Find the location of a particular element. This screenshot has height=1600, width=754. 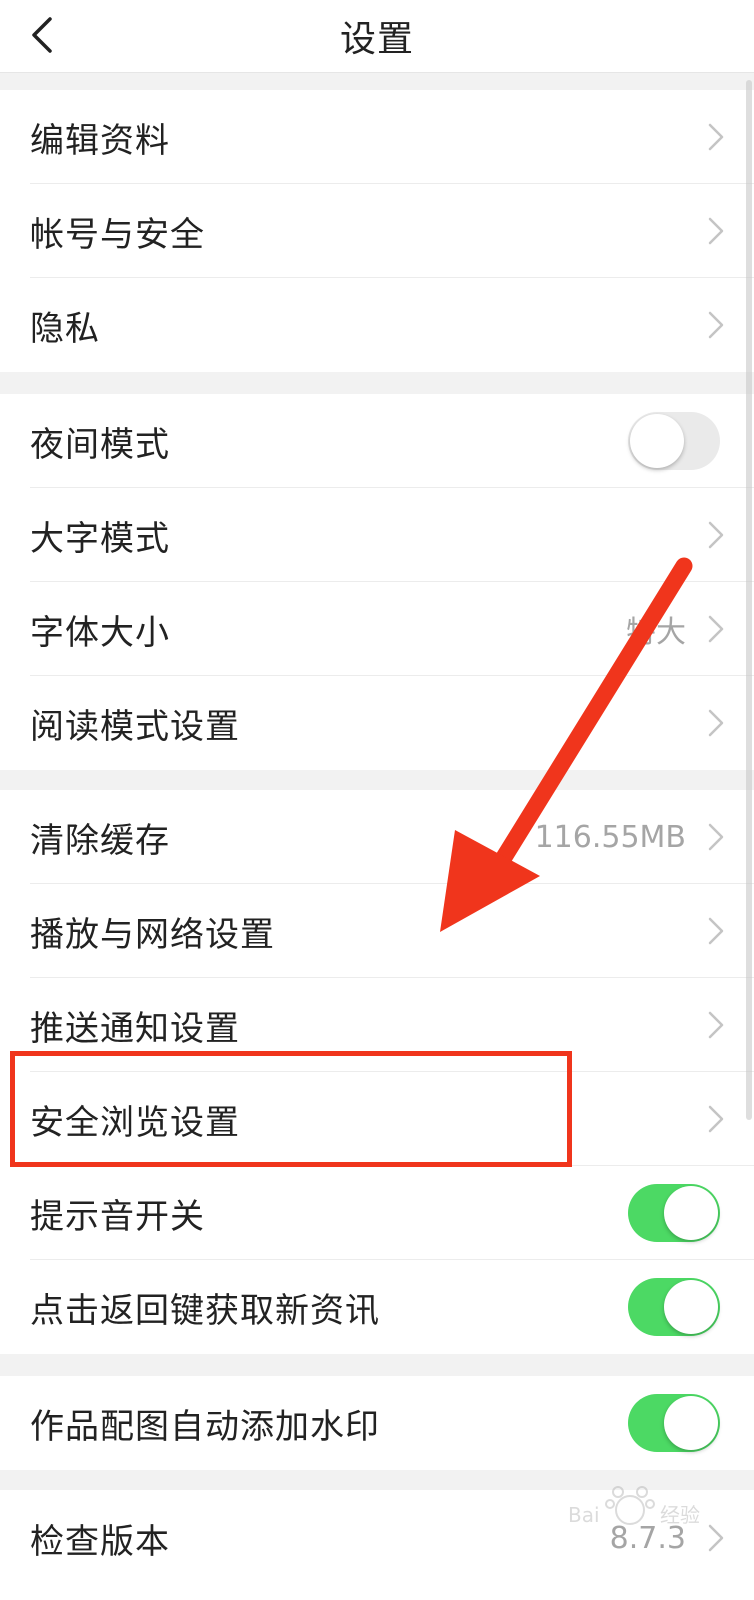

version-value: 8.7.3 is located at coordinates (647, 1538).